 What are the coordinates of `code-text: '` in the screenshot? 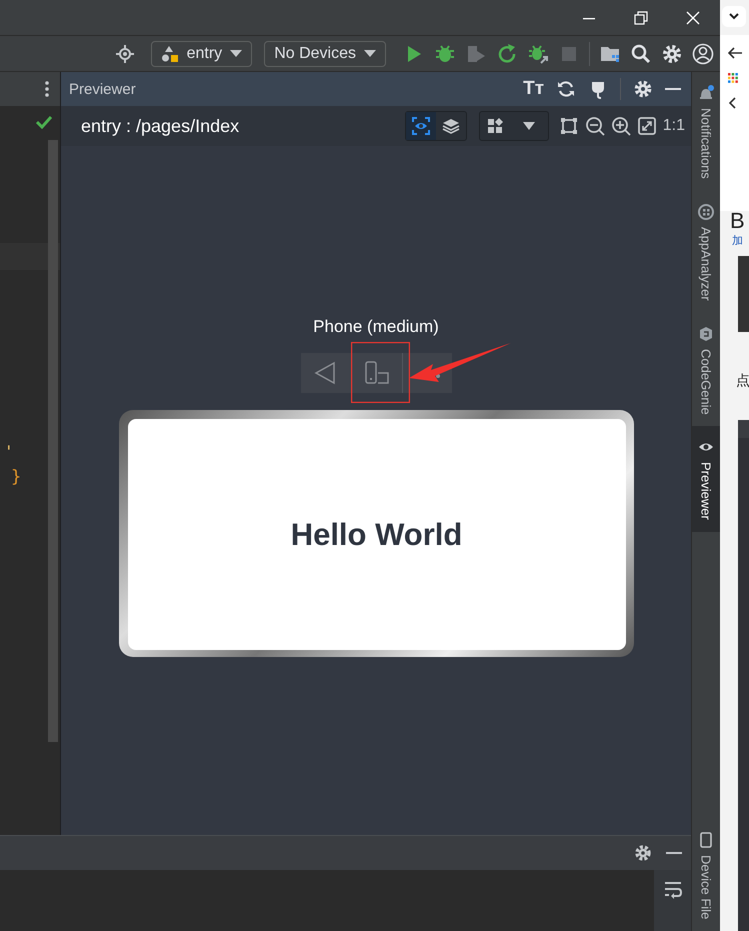 It's located at (9, 451).